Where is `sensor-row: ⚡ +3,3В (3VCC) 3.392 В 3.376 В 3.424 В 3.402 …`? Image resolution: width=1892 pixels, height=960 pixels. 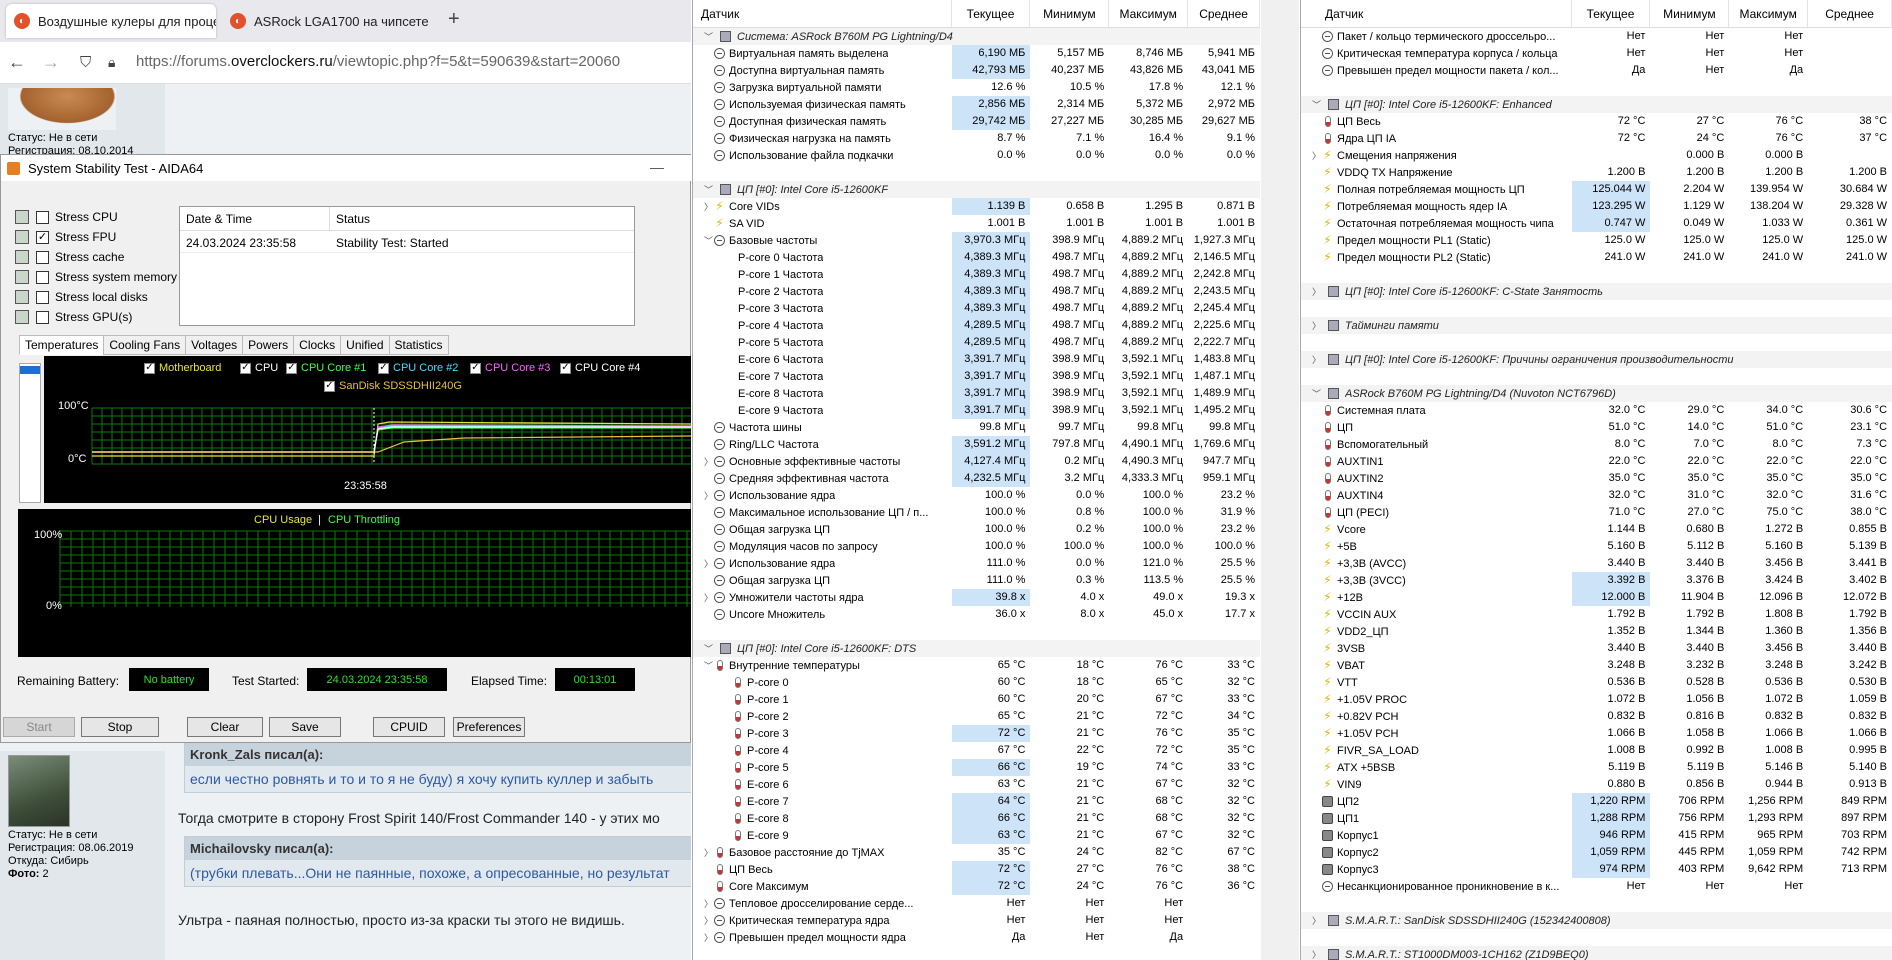
sensor-row: ⚡ +3,3В (3VCC) 3.392 В 3.376 В 3.424 В 3.402 … is located at coordinates (1596, 580).